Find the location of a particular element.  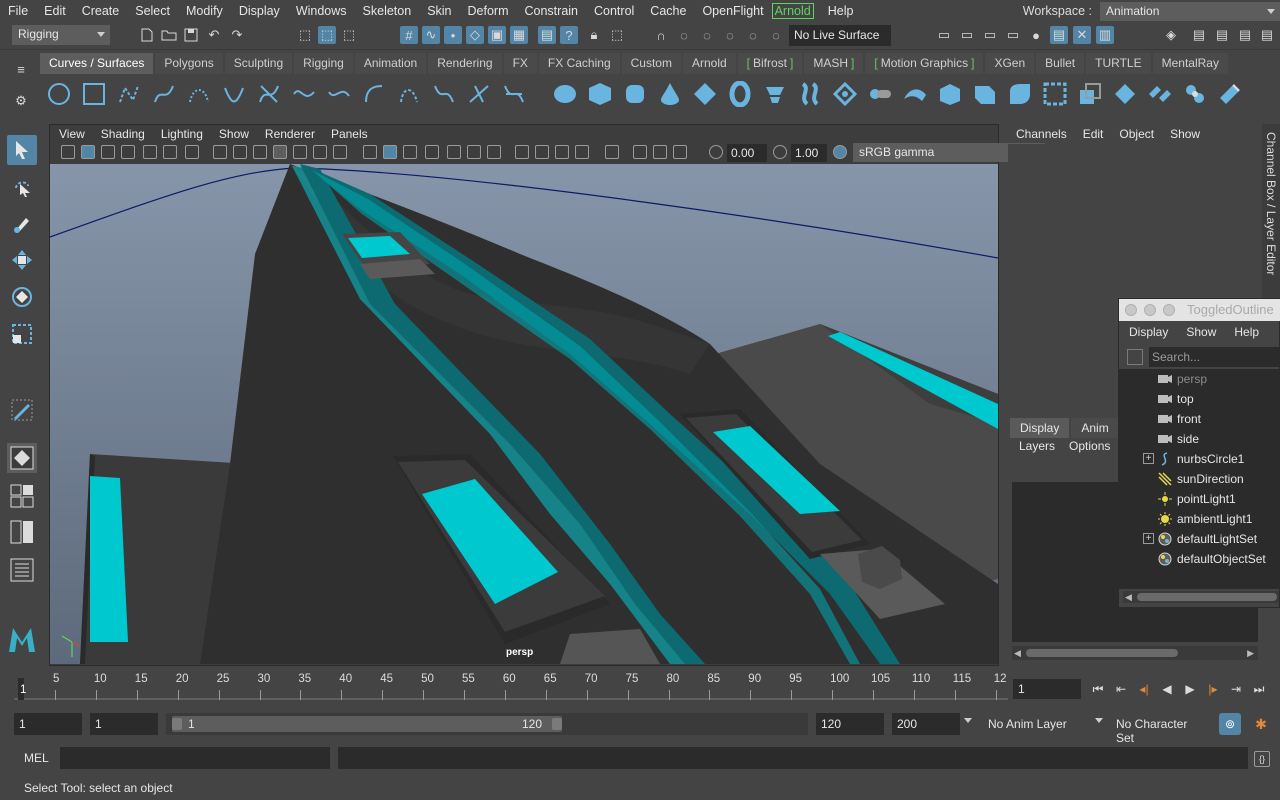

use-all-lights-icon is located at coordinates (474, 152).